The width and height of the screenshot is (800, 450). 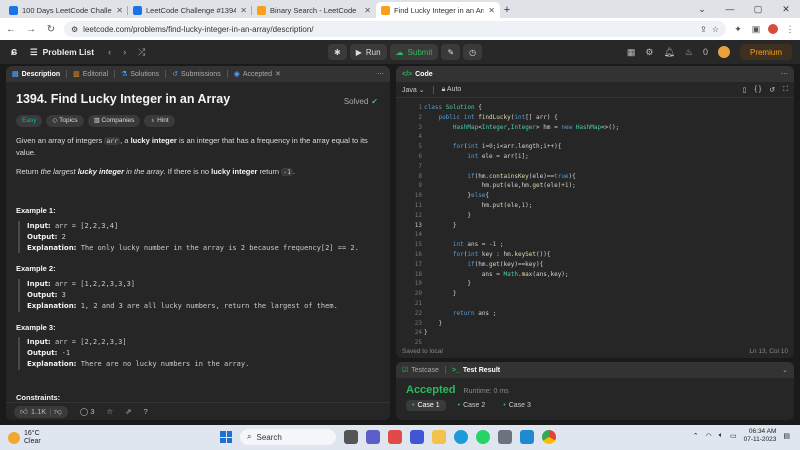 I want to click on run-button: ▶ Run, so click(x=368, y=52).